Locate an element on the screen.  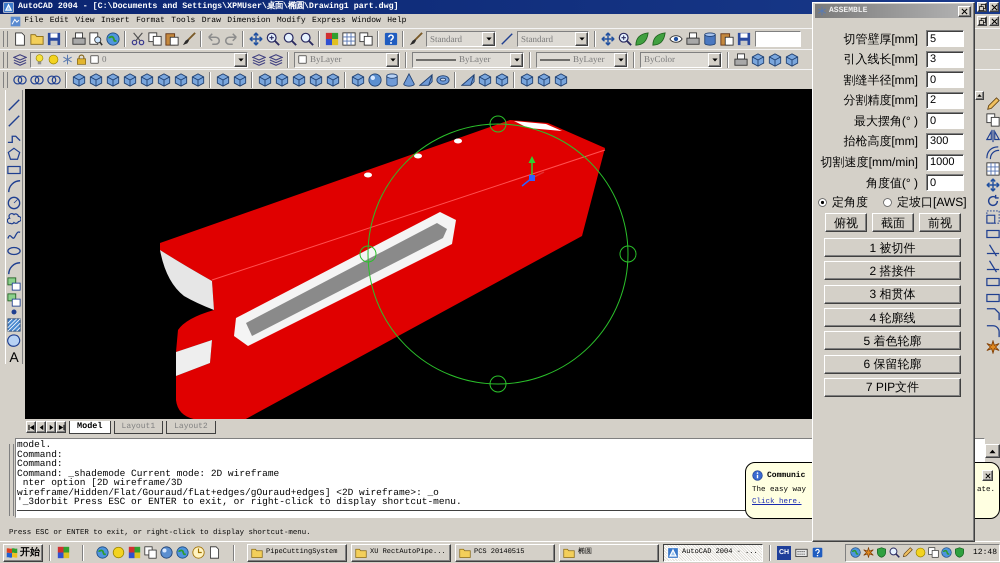
parameter-field: 2 is located at coordinates (945, 100).